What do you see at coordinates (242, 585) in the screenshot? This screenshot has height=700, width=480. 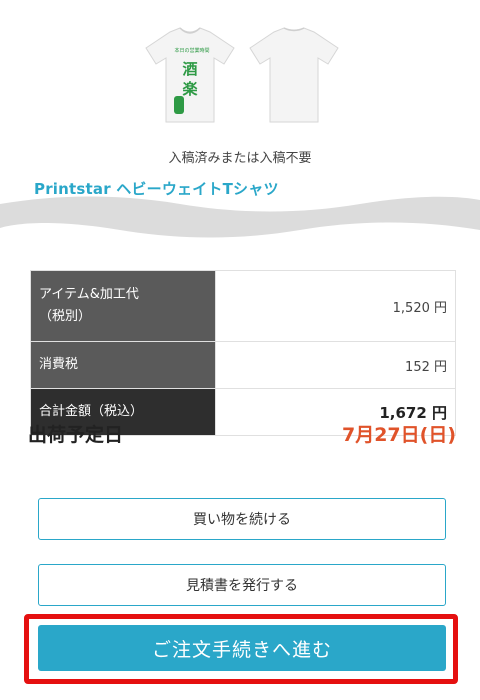 I see `issue-estimate-button: 見積書を発行する` at bounding box center [242, 585].